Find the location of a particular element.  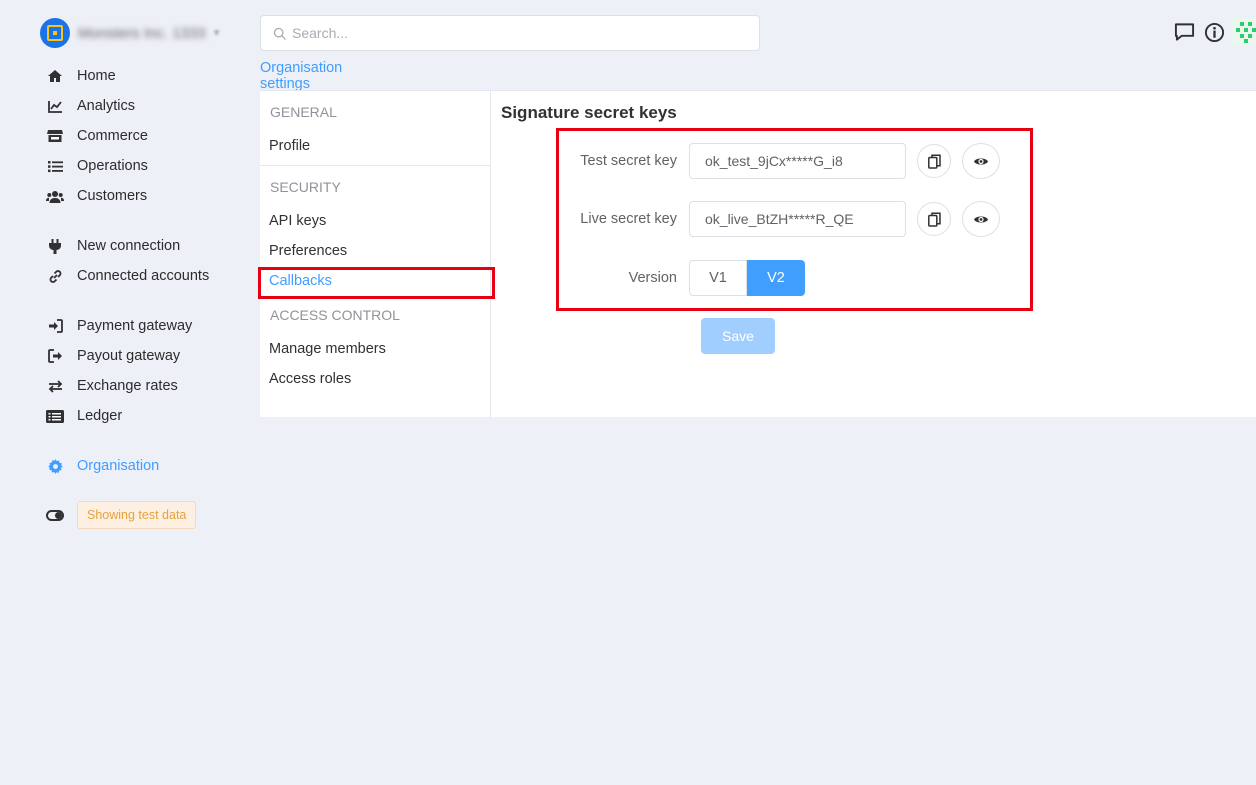

sign-out-icon is located at coordinates (55, 356).